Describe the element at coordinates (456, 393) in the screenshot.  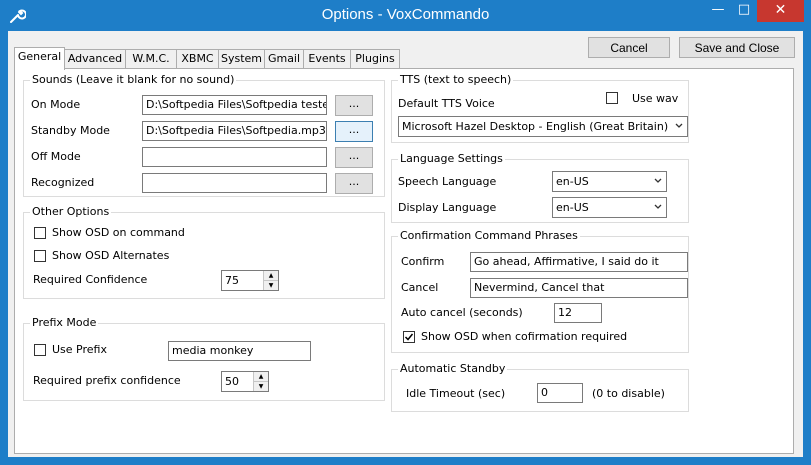
I see `idle-timeout-label: Idle Timeout (sec)` at that location.